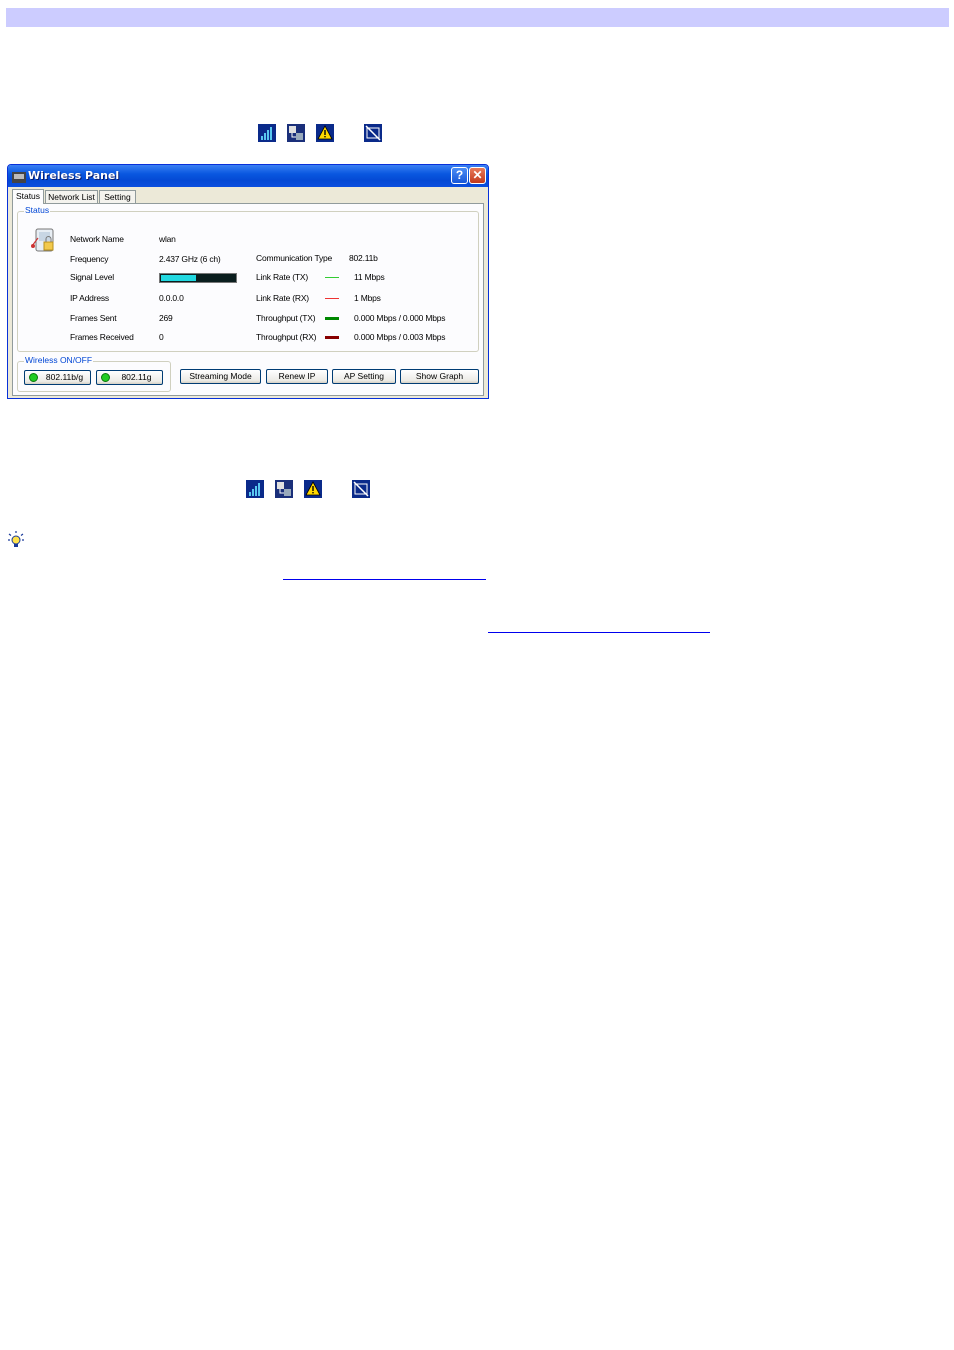  I want to click on wireless-80211g-button: 802.11g, so click(129, 377).